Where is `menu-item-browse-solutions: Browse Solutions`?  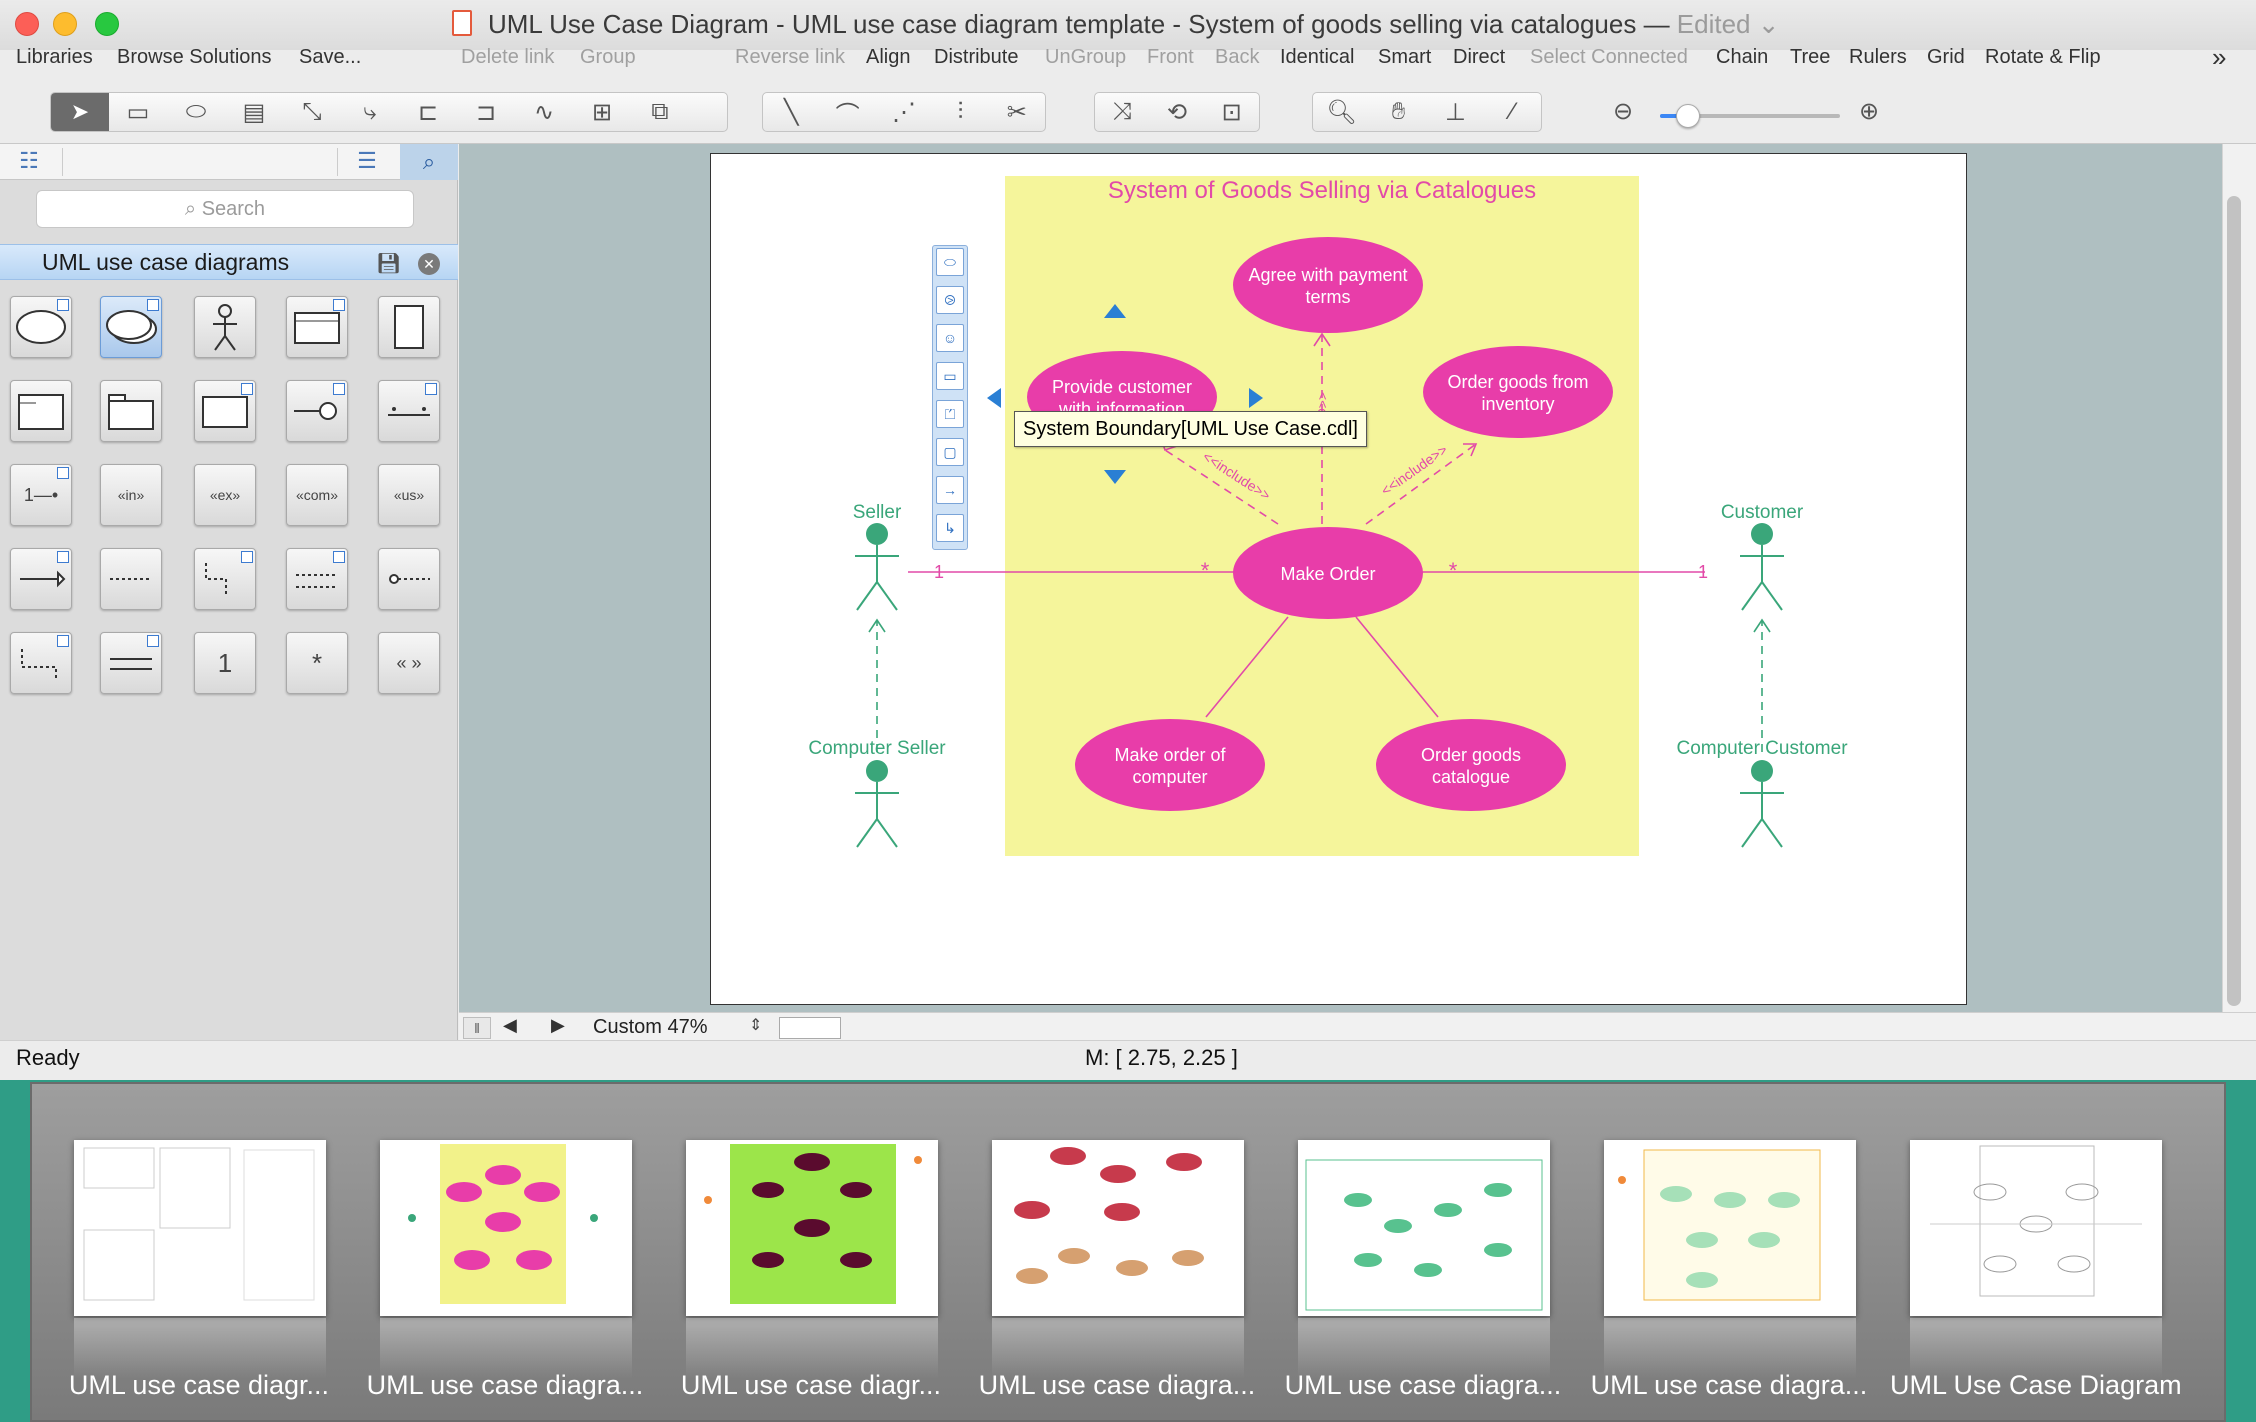 menu-item-browse-solutions: Browse Solutions is located at coordinates (194, 57).